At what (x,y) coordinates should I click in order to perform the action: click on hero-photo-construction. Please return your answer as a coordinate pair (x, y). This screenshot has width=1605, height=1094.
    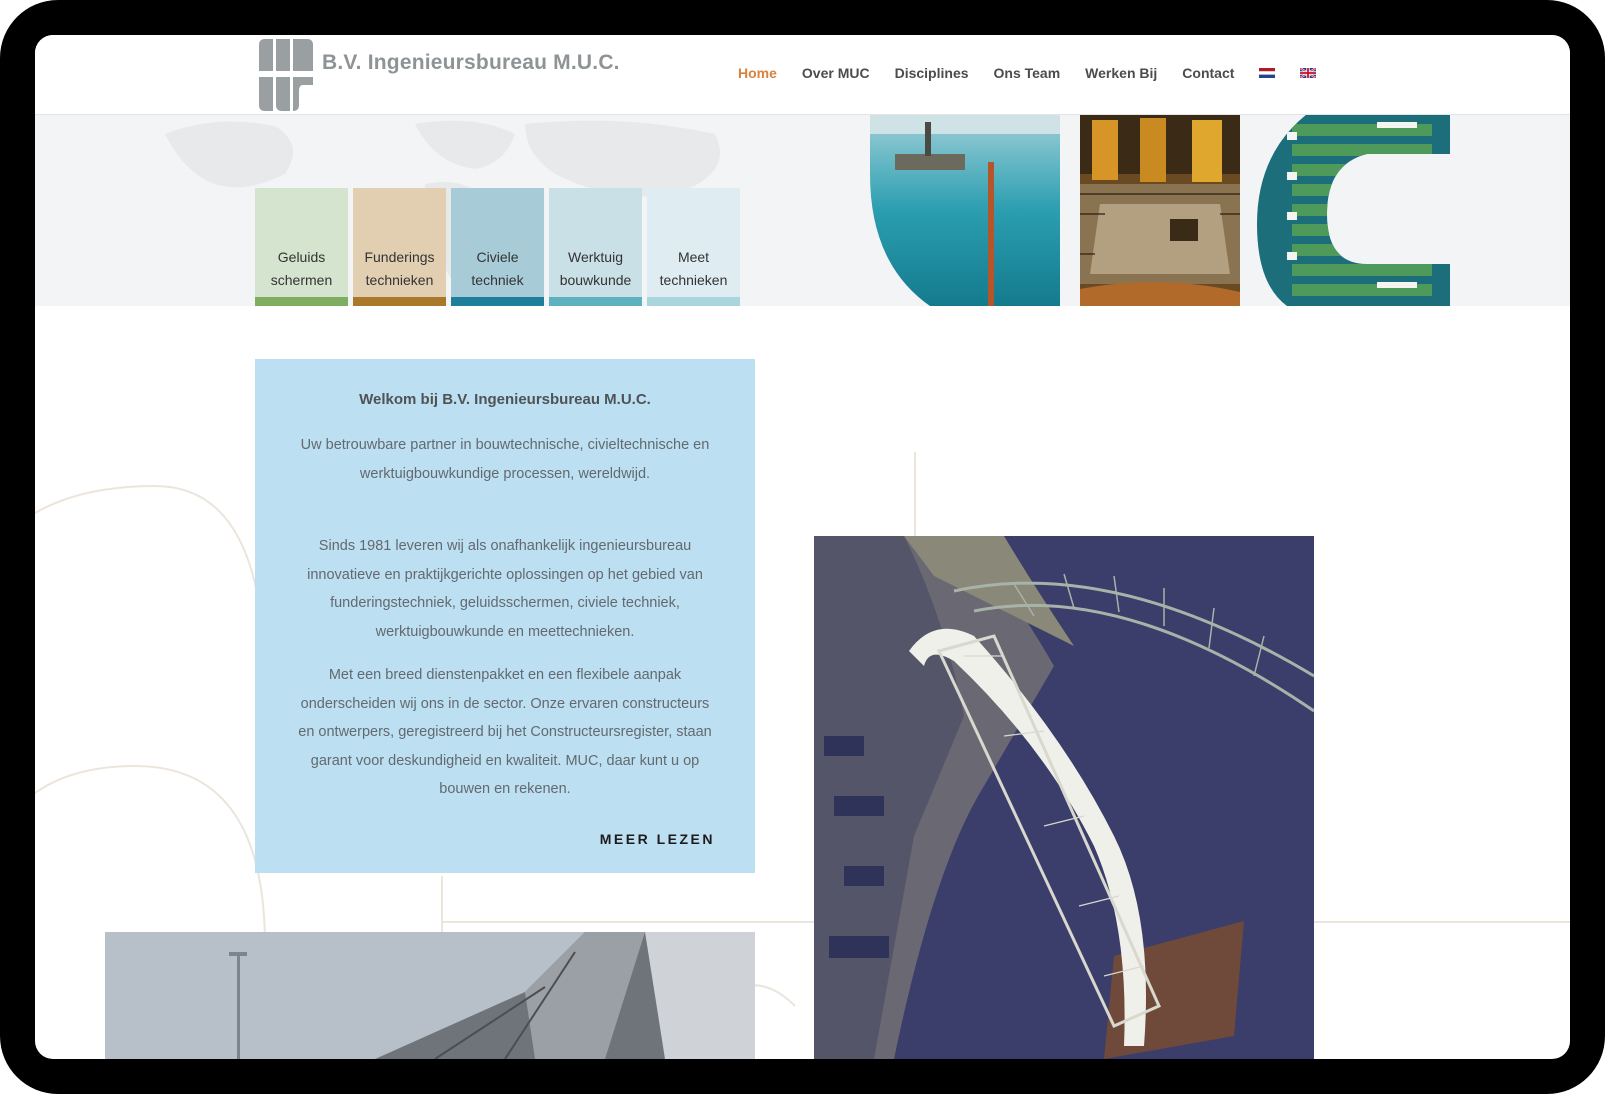
    Looking at the image, I should click on (1160, 210).